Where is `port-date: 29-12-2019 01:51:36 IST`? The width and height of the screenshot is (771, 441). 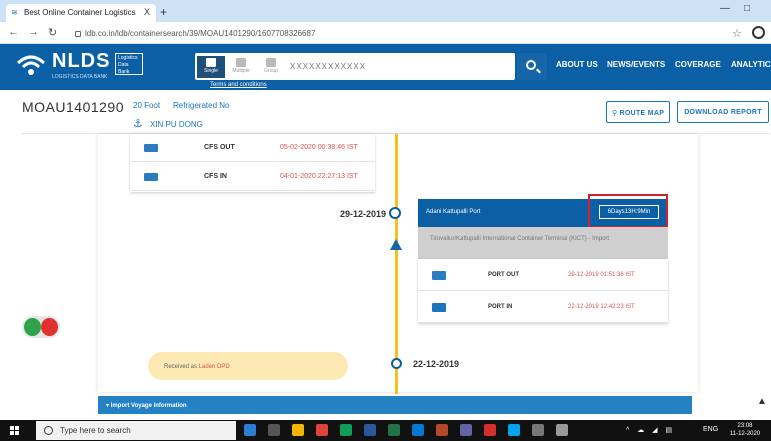 port-date: 29-12-2019 01:51:36 IST is located at coordinates (601, 275).